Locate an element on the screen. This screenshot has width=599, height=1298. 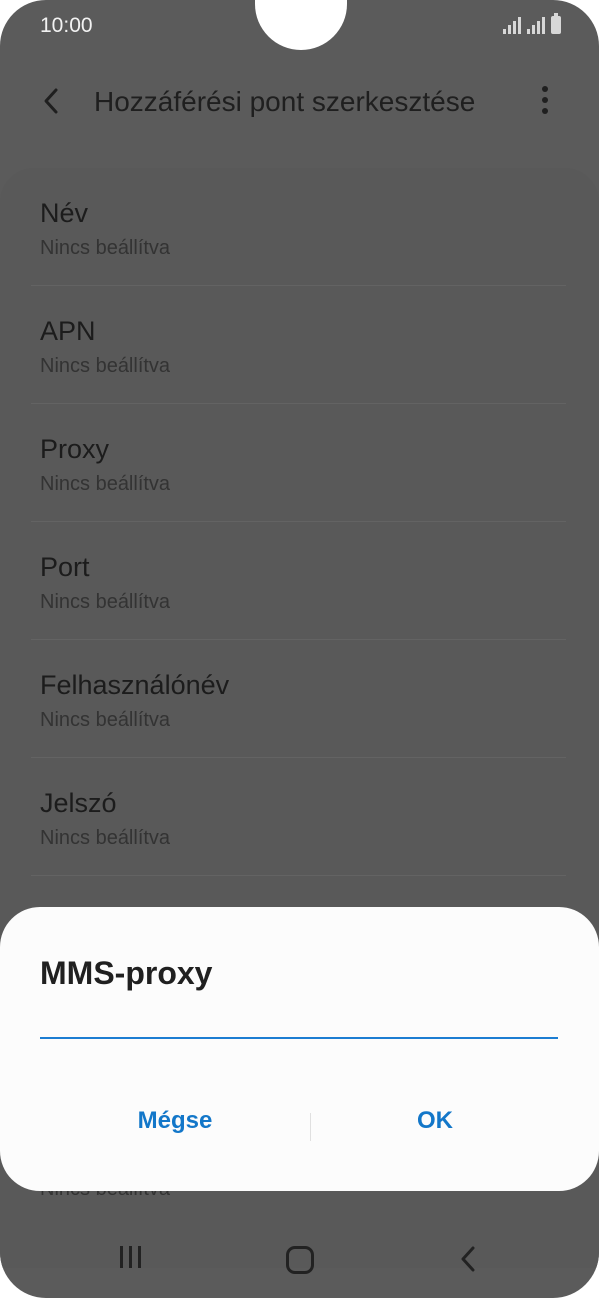
list-item-password: Jelszó Nincs beállítva is located at coordinates (298, 817).